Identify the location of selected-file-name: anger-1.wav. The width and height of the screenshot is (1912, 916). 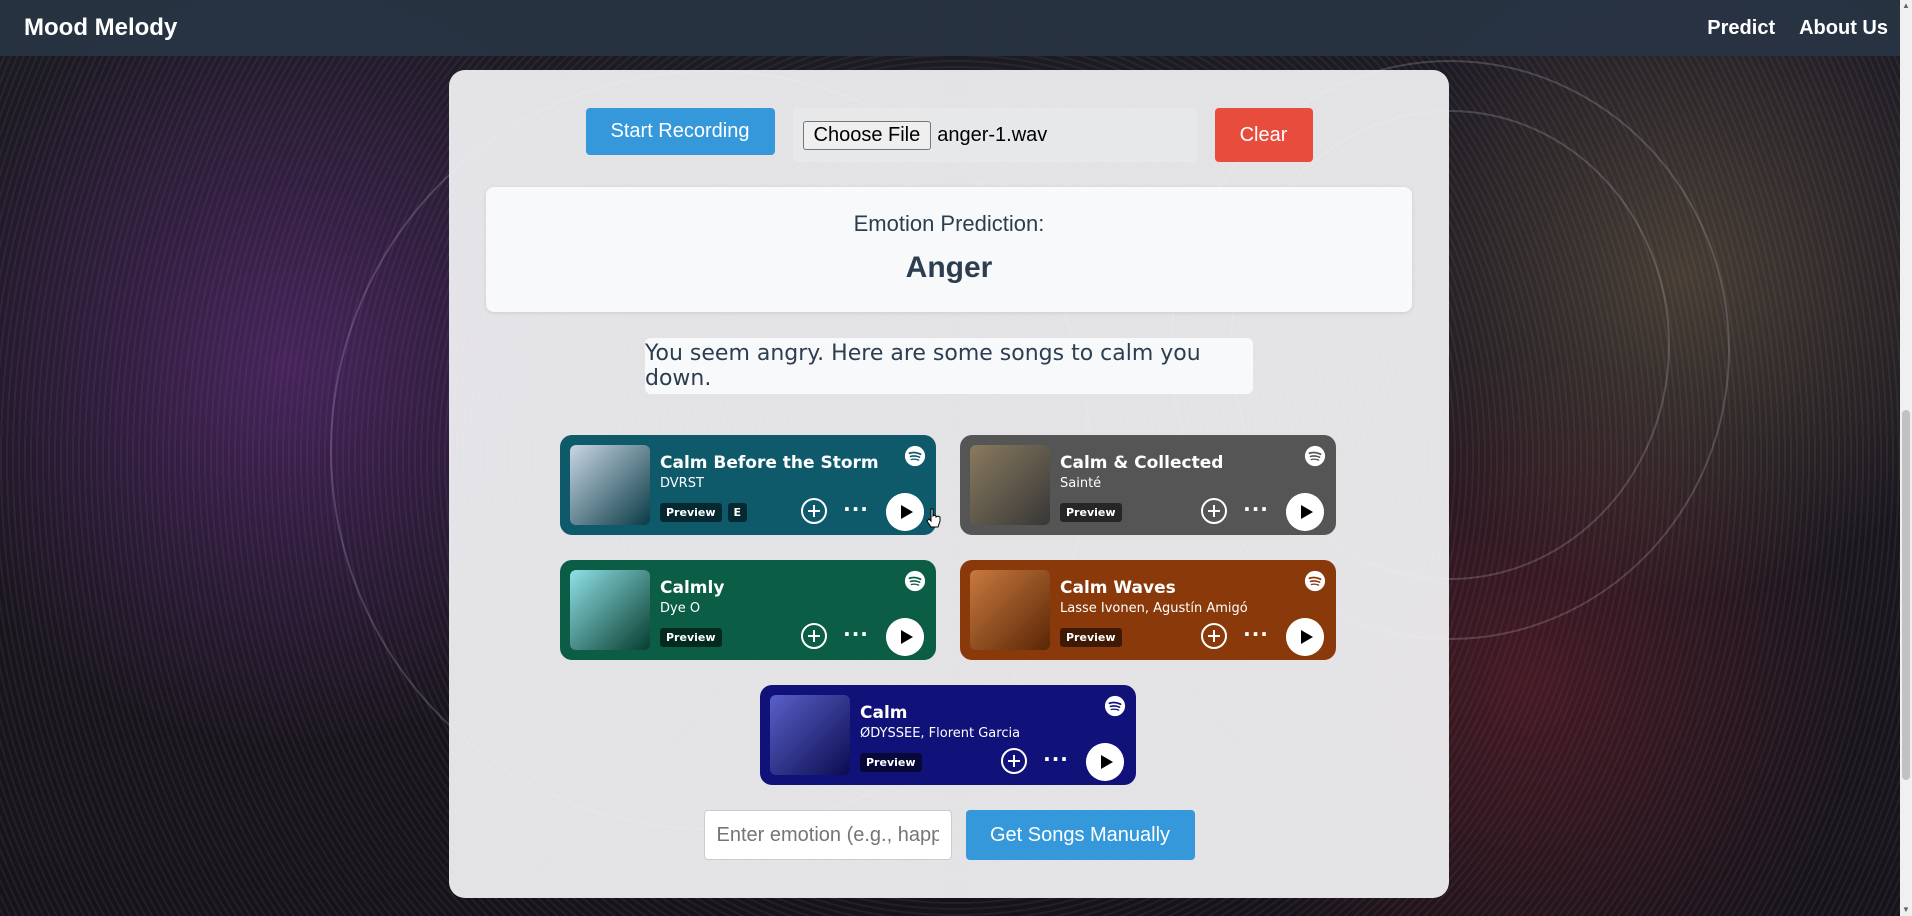
(992, 134).